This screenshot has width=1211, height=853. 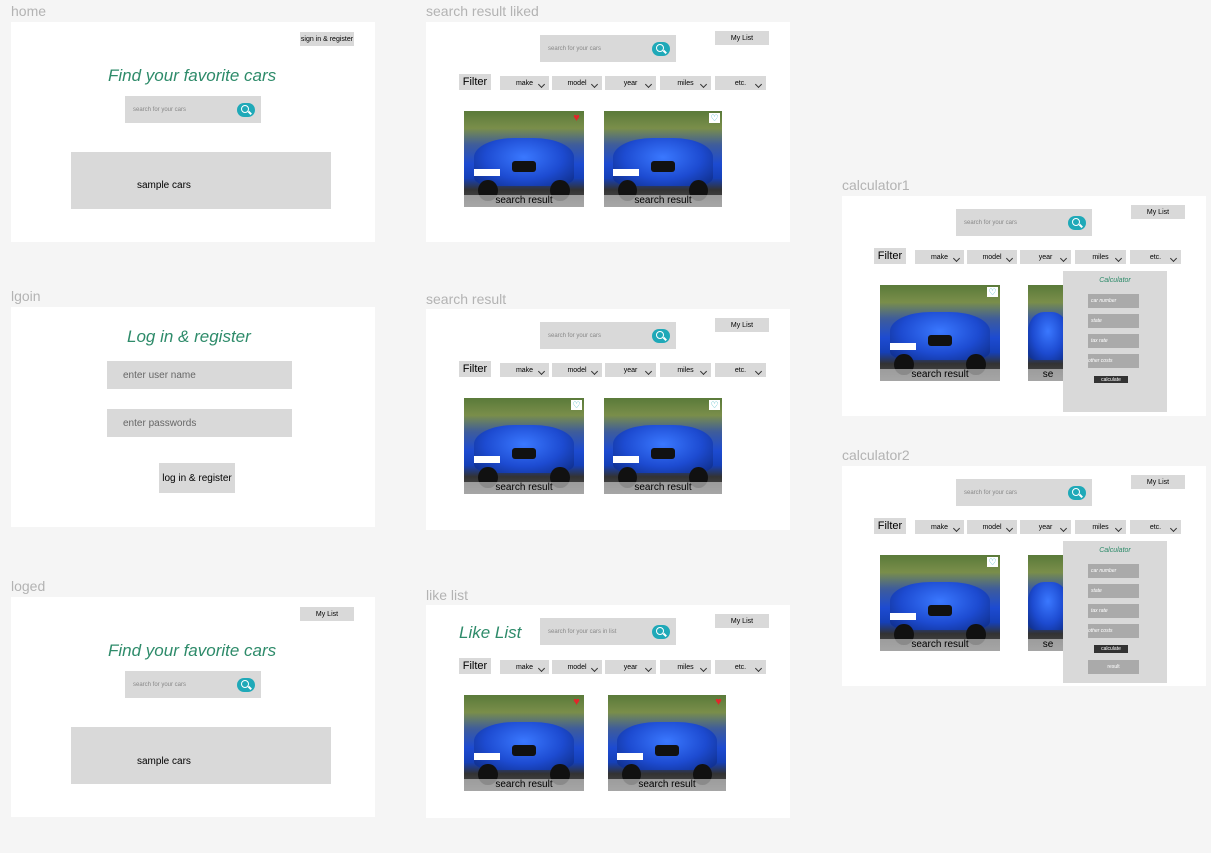 I want to click on frame-label-search-liked: search result liked, so click(x=482, y=11).